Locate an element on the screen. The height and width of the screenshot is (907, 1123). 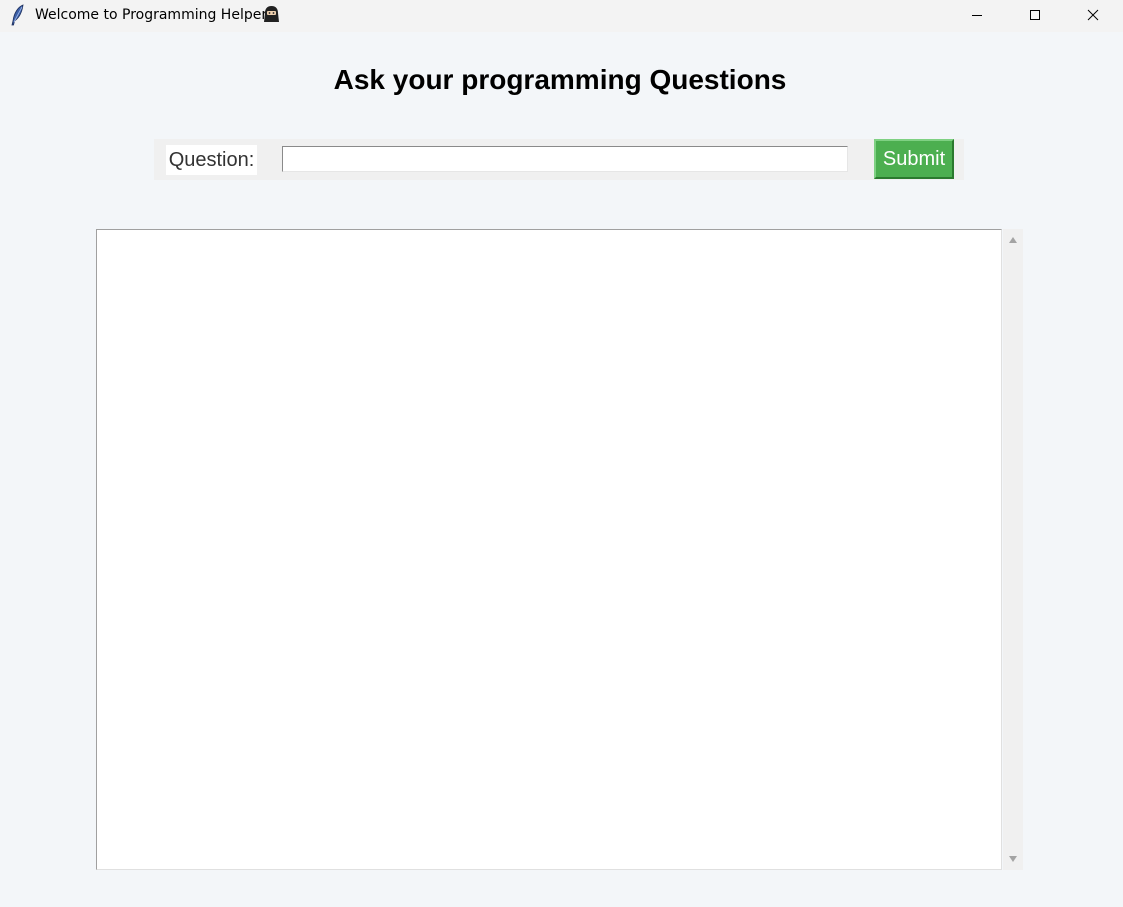
title-bar: Welcome to Programming Helper is located at coordinates (561, 16).